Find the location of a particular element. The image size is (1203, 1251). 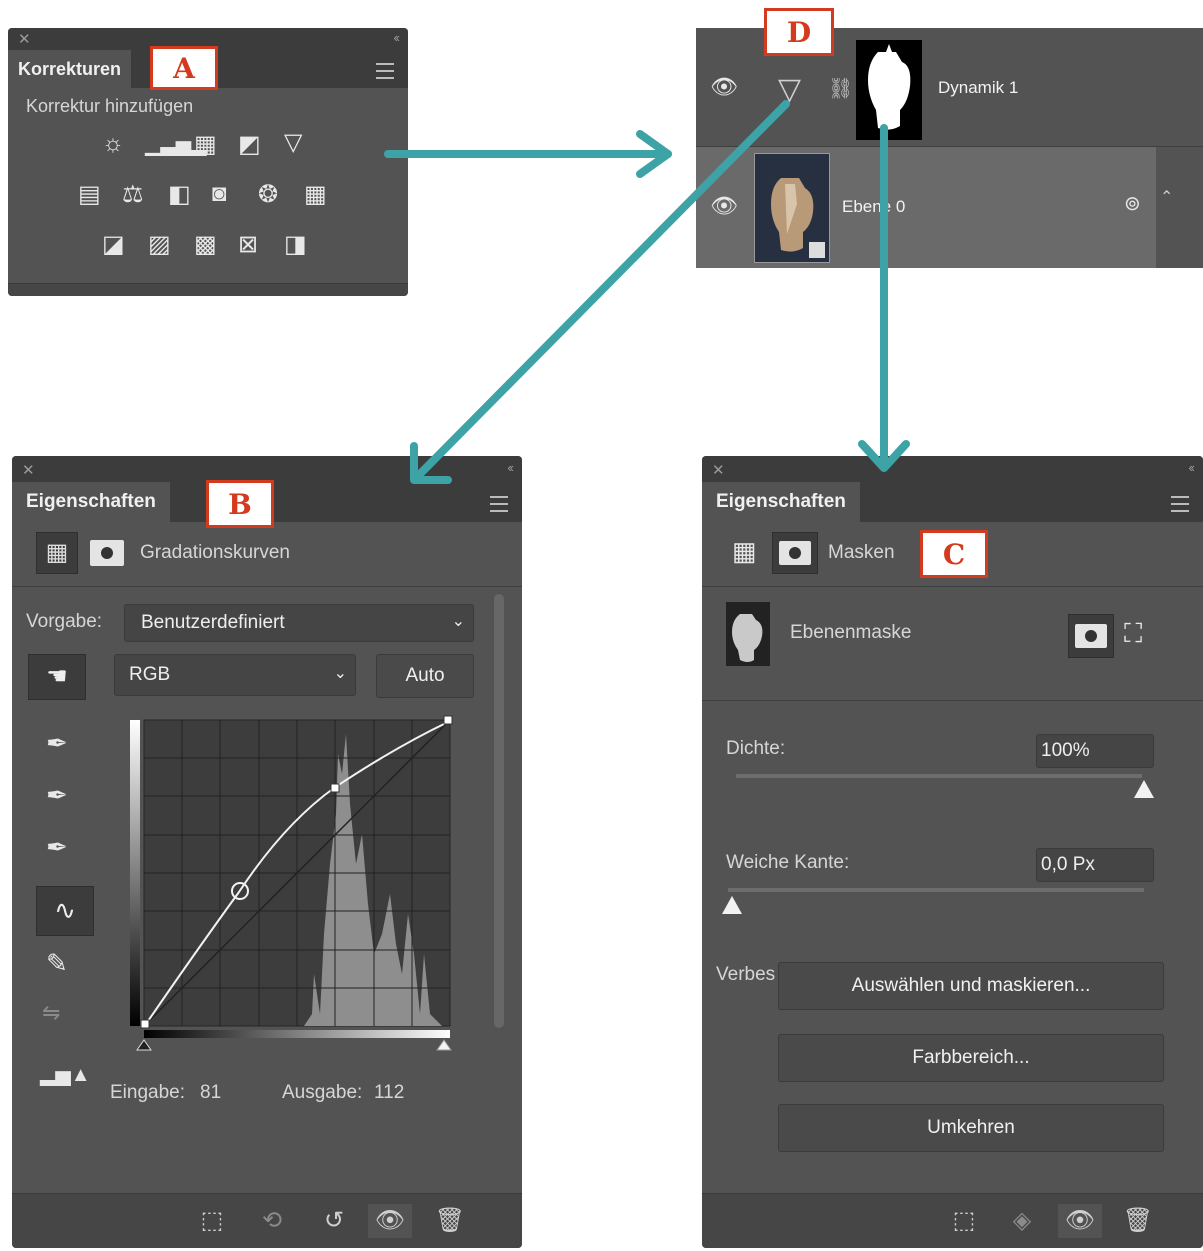

exposure-icon: ◩ is located at coordinates (249, 144).